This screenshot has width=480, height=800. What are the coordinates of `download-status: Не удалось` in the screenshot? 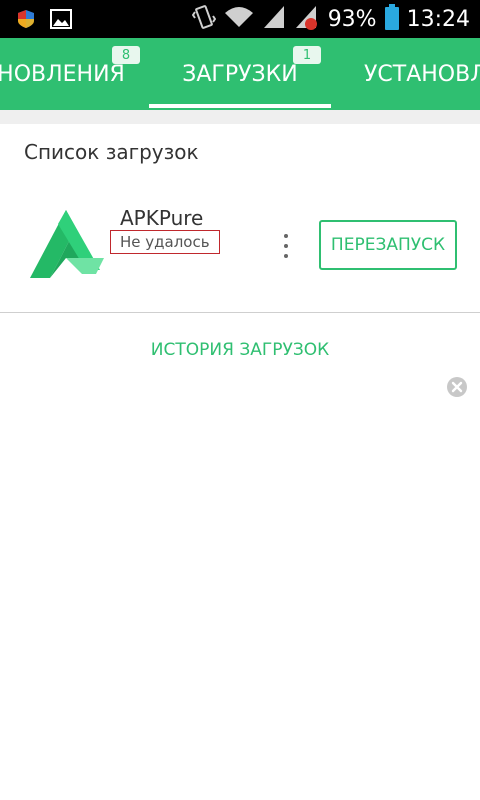 It's located at (165, 242).